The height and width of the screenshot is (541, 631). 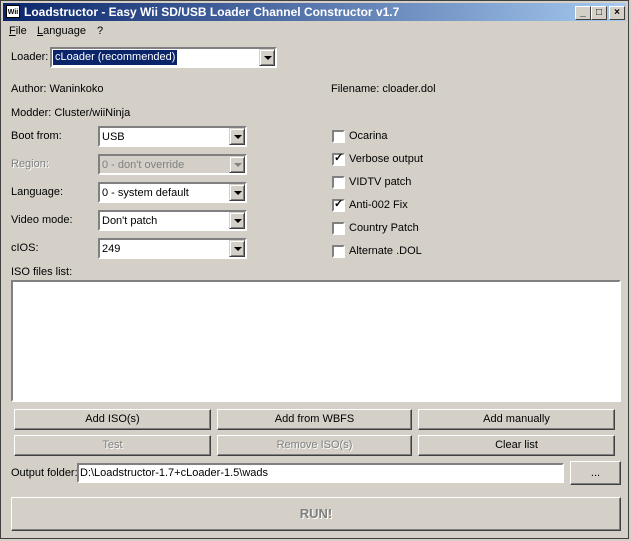 What do you see at coordinates (112, 419) in the screenshot?
I see `add-iso-button: Add ISO(s)` at bounding box center [112, 419].